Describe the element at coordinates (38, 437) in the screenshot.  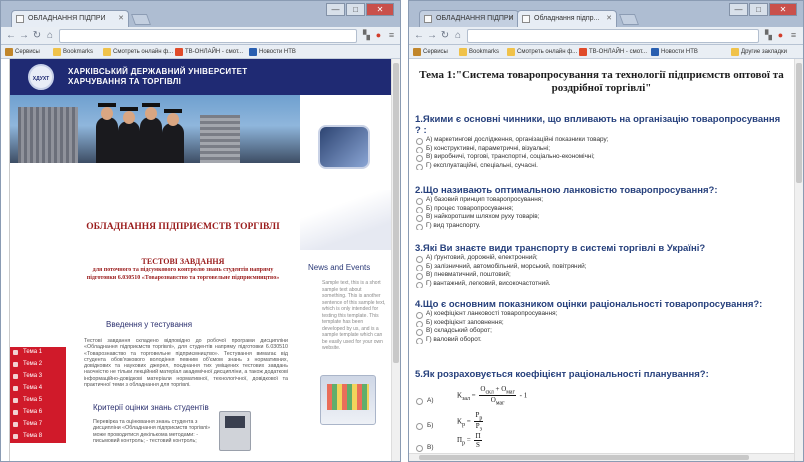
I see `nav-item-topic: Тема 8` at that location.